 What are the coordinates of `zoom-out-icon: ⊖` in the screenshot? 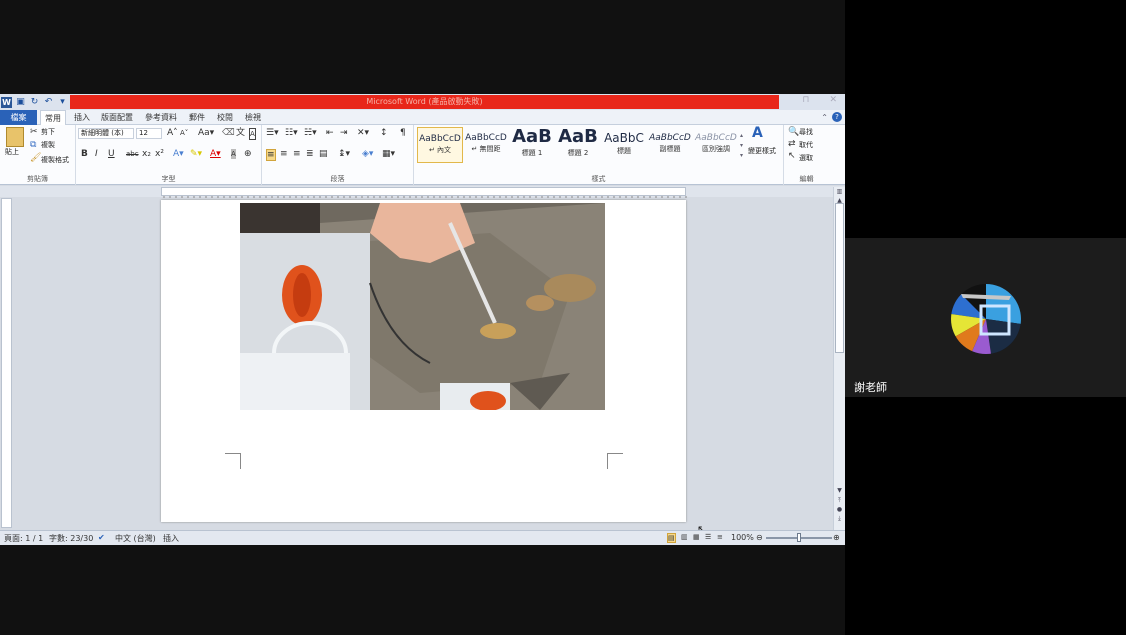 It's located at (759, 537).